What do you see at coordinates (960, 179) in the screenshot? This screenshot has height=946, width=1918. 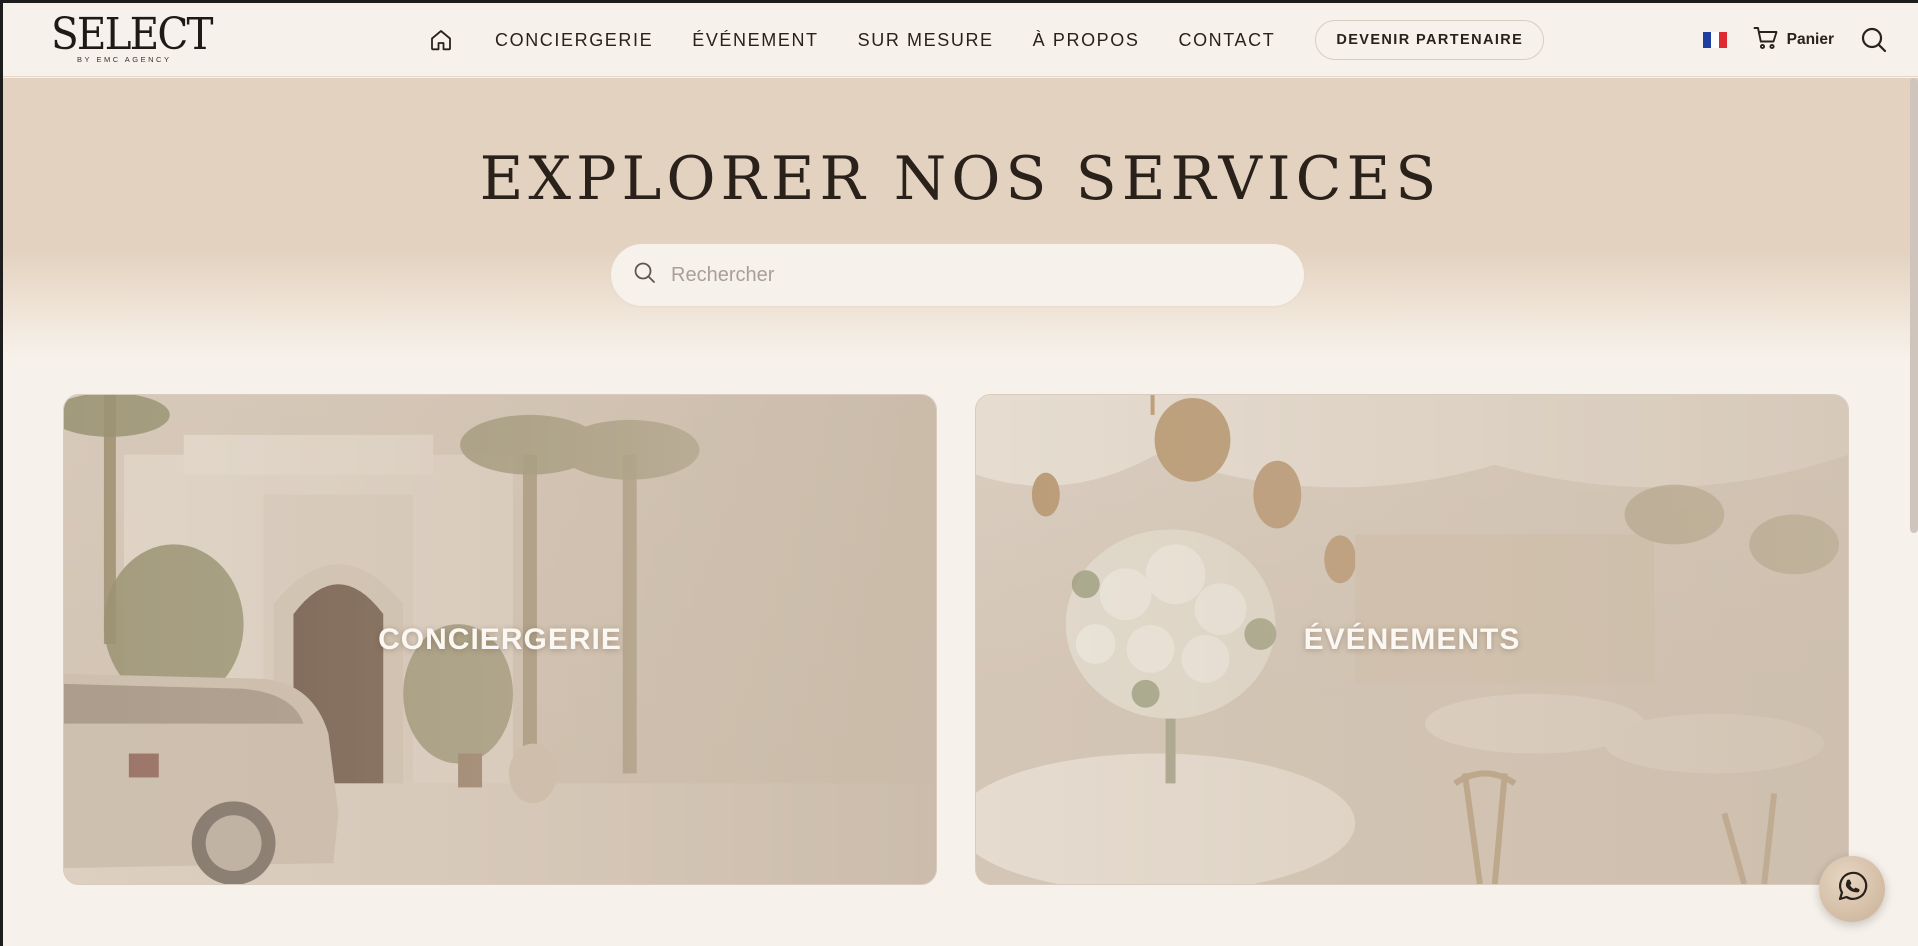 I see `page-title: EXPLORER NOS SERVICES` at bounding box center [960, 179].